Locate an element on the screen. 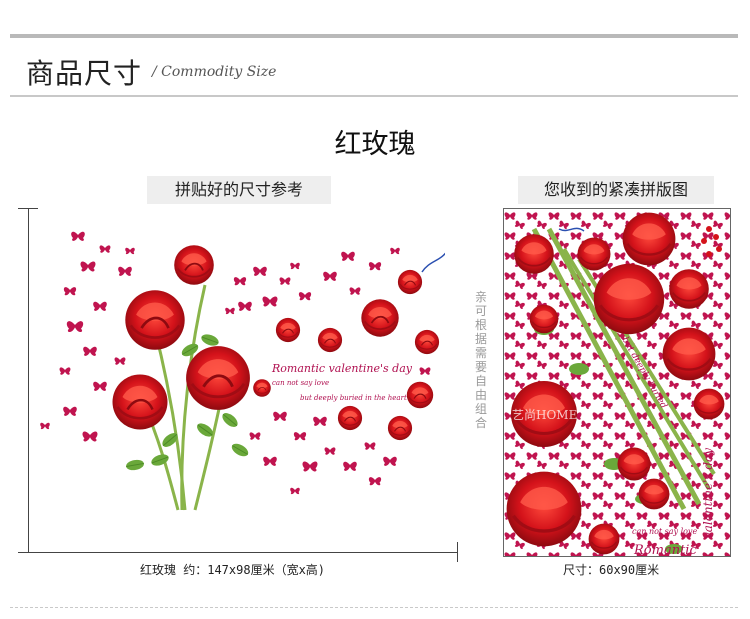 This screenshot has height=619, width=750. footer-dashed-rule is located at coordinates (374, 607).